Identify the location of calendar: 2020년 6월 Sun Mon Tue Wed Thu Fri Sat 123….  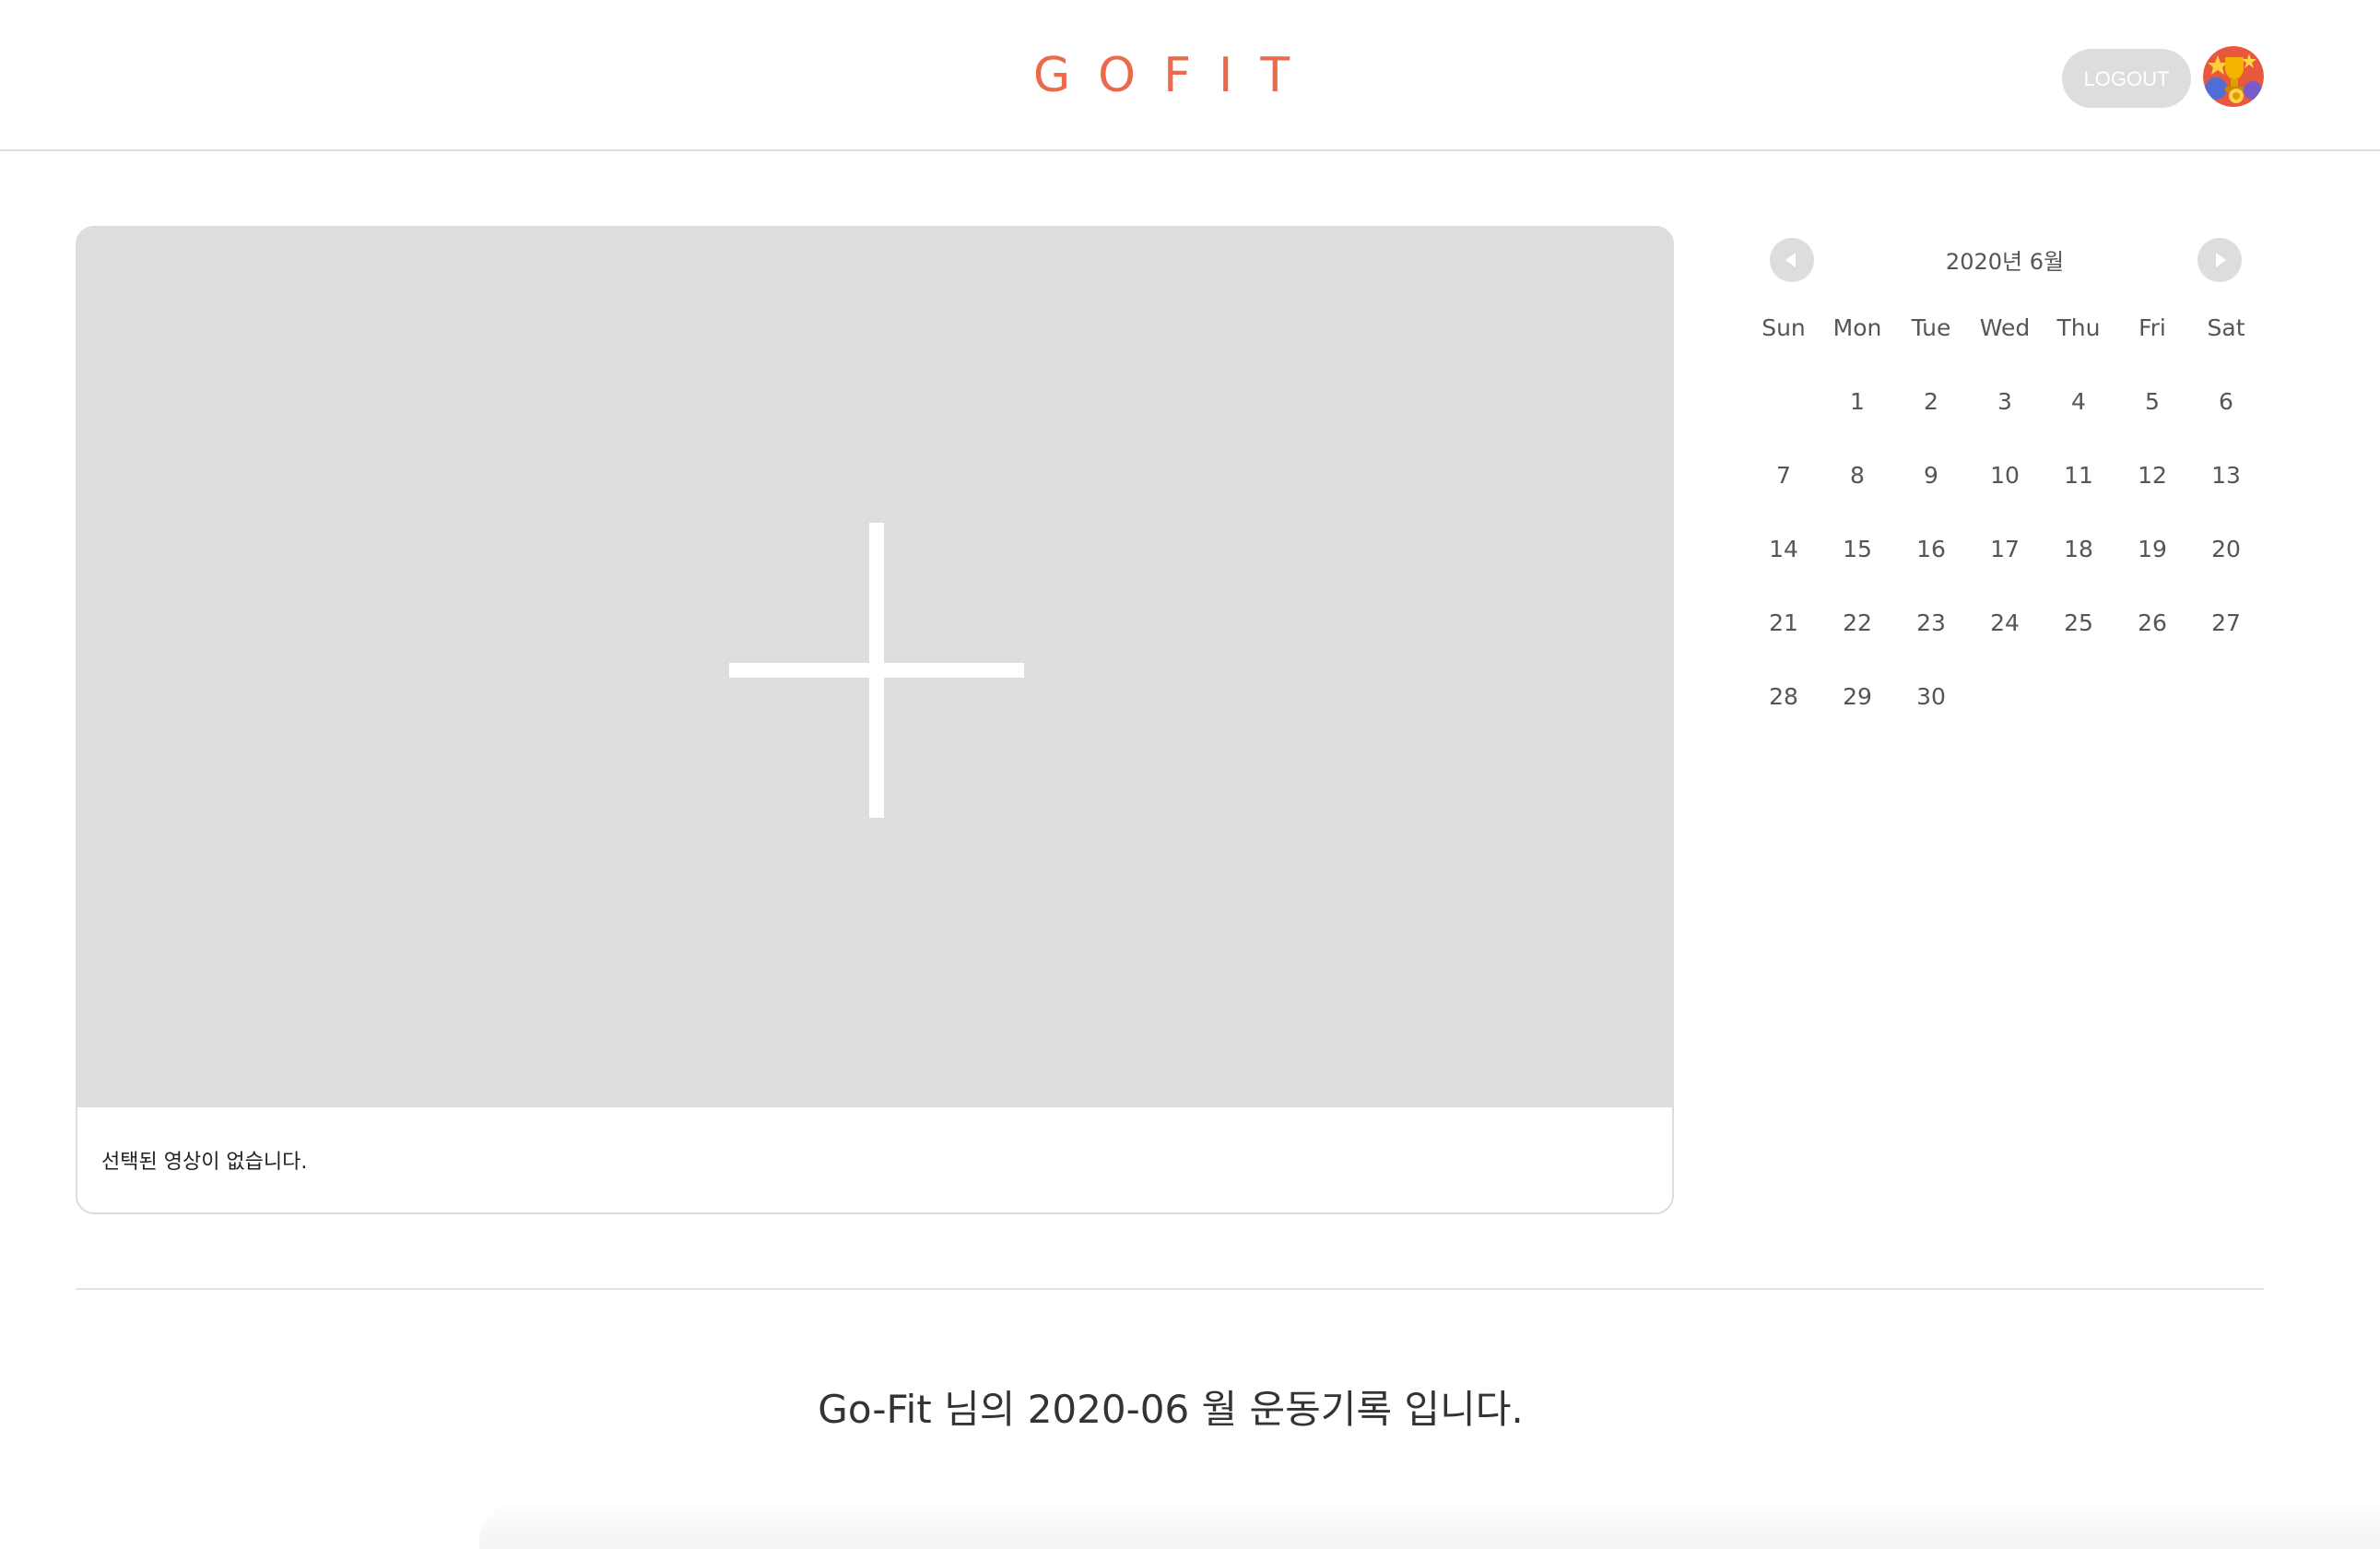
(2005, 489).